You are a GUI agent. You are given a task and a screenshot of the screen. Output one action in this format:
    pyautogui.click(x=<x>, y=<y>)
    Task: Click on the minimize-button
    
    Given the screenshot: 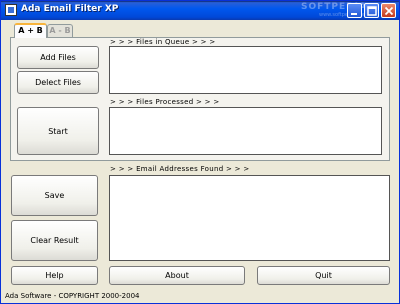 What is the action you would take?
    pyautogui.click(x=354, y=10)
    